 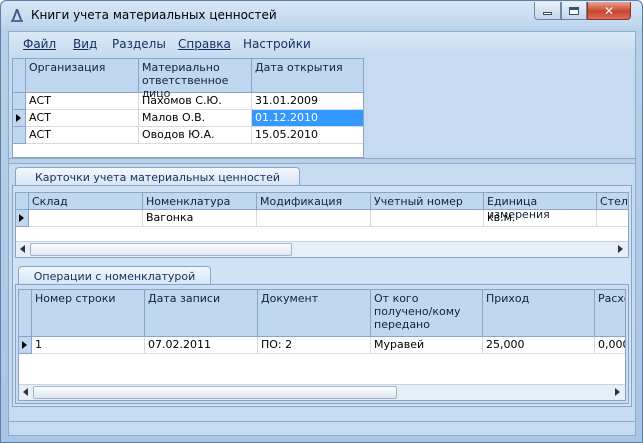 I want to click on cell-expense: 0,000, so click(x=610, y=345).